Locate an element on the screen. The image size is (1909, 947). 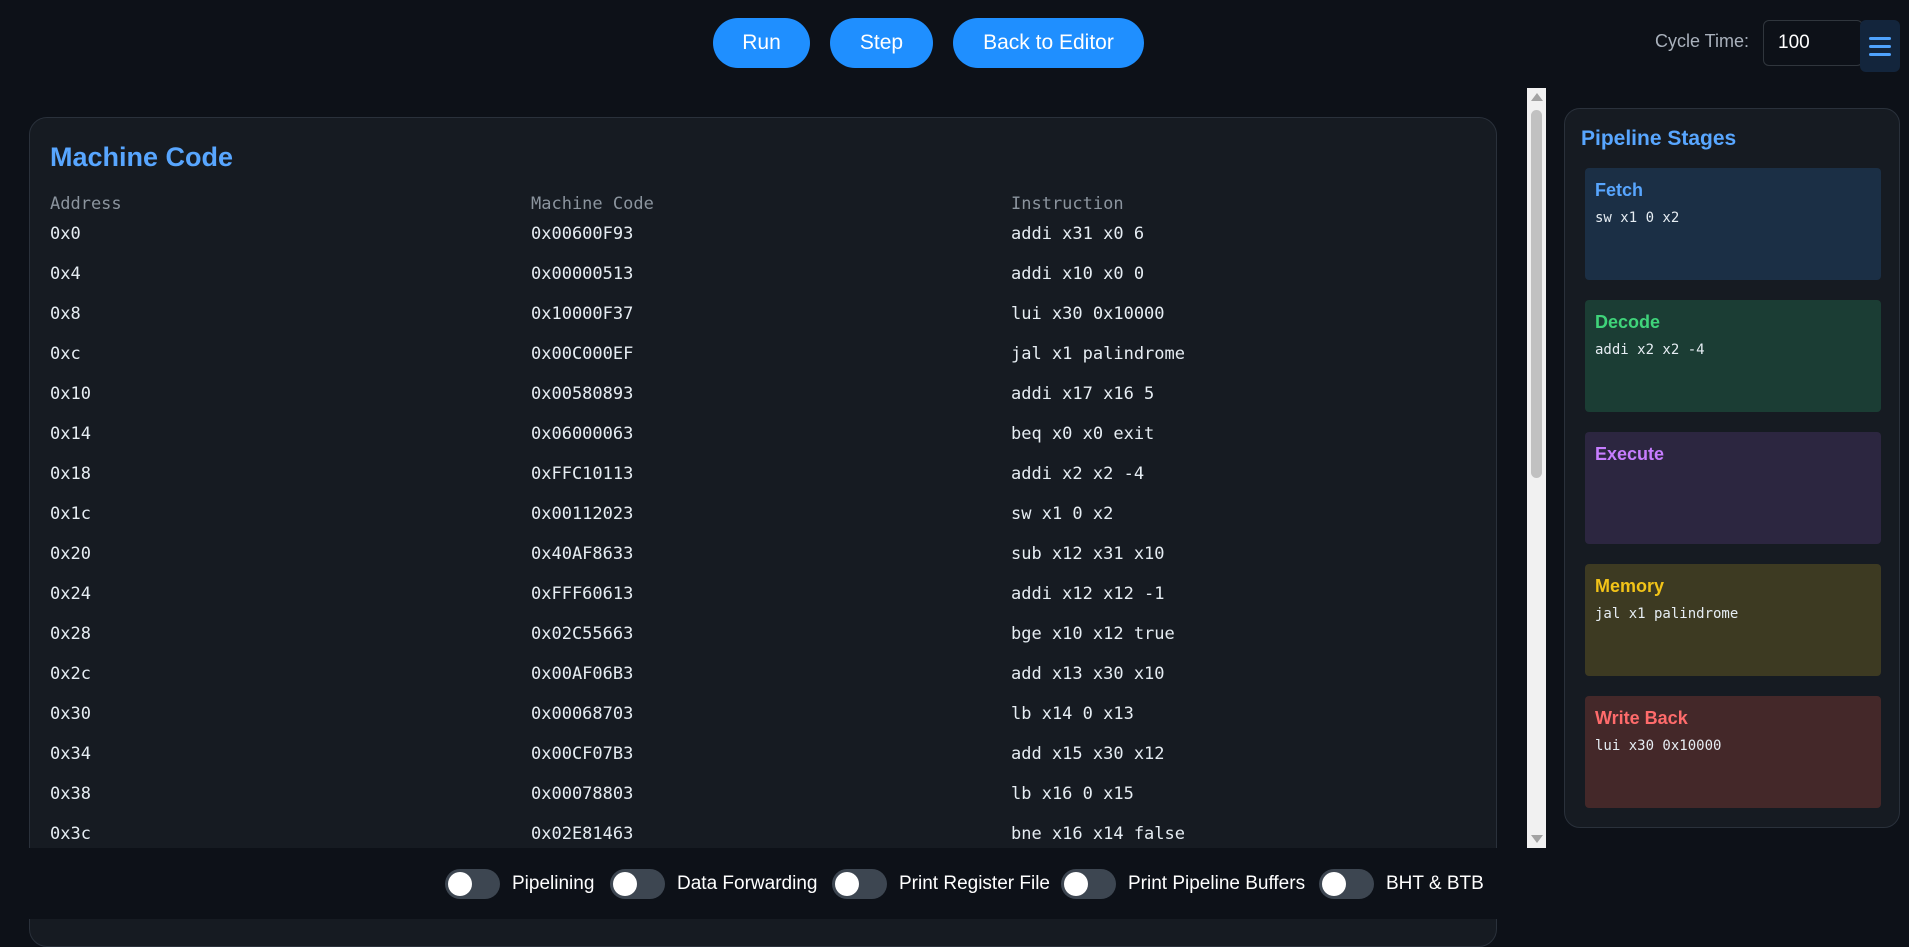
table-row: 0x38 0x00078803 lb x16 0 x15 is located at coordinates (765, 804).